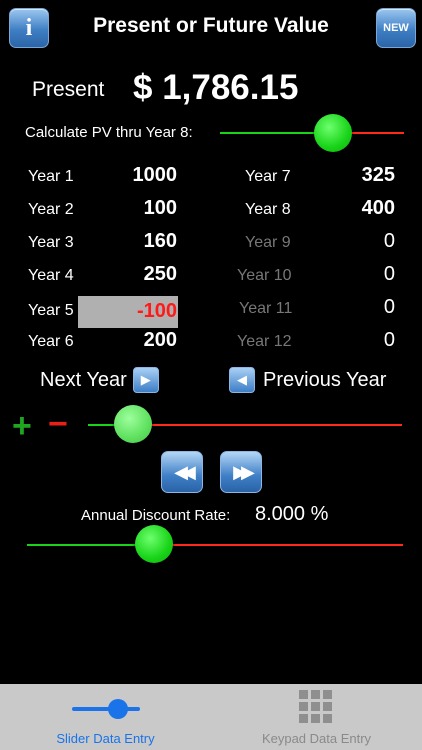 The height and width of the screenshot is (750, 422). I want to click on fast-forward-button: ▶▶, so click(241, 472).